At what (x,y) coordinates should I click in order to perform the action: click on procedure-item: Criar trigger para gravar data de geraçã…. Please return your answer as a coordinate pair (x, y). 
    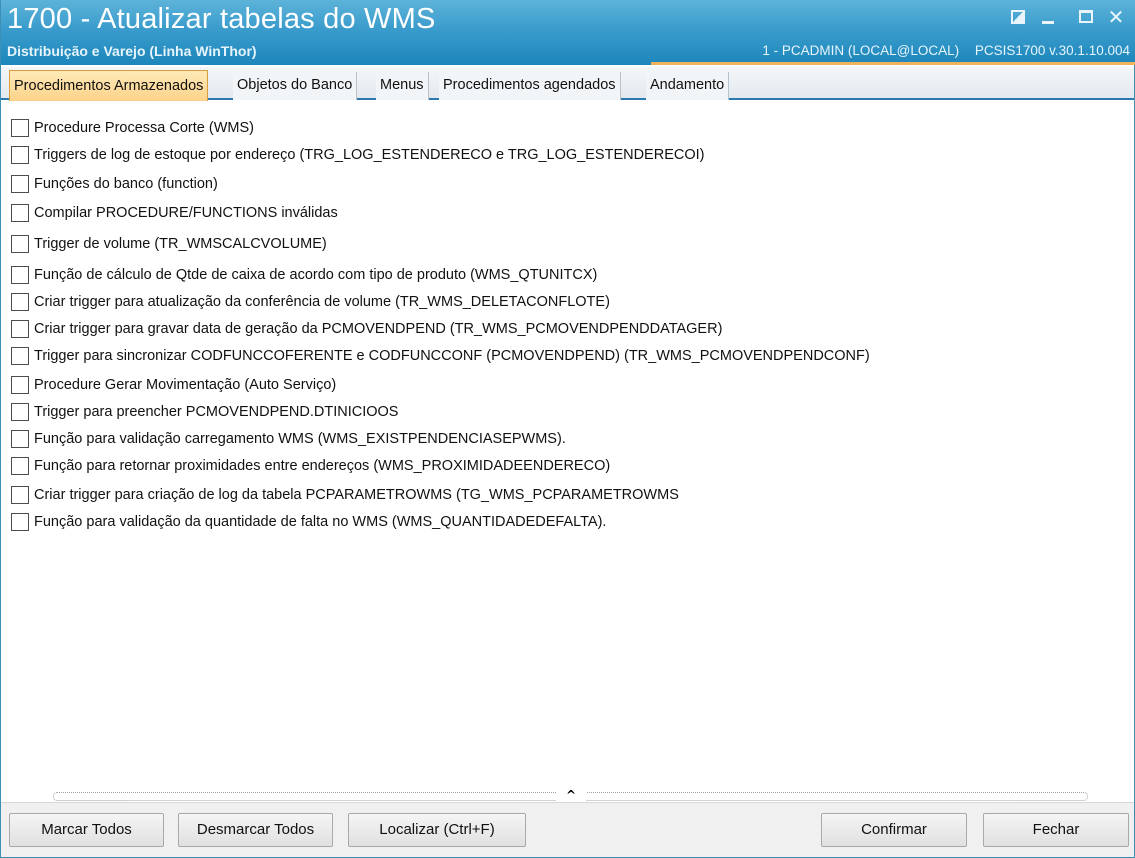
    Looking at the image, I should click on (366, 329).